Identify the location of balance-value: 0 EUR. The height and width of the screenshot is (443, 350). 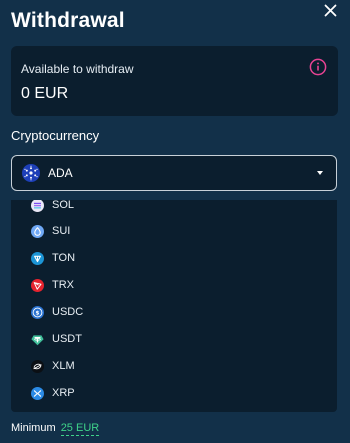
(45, 93).